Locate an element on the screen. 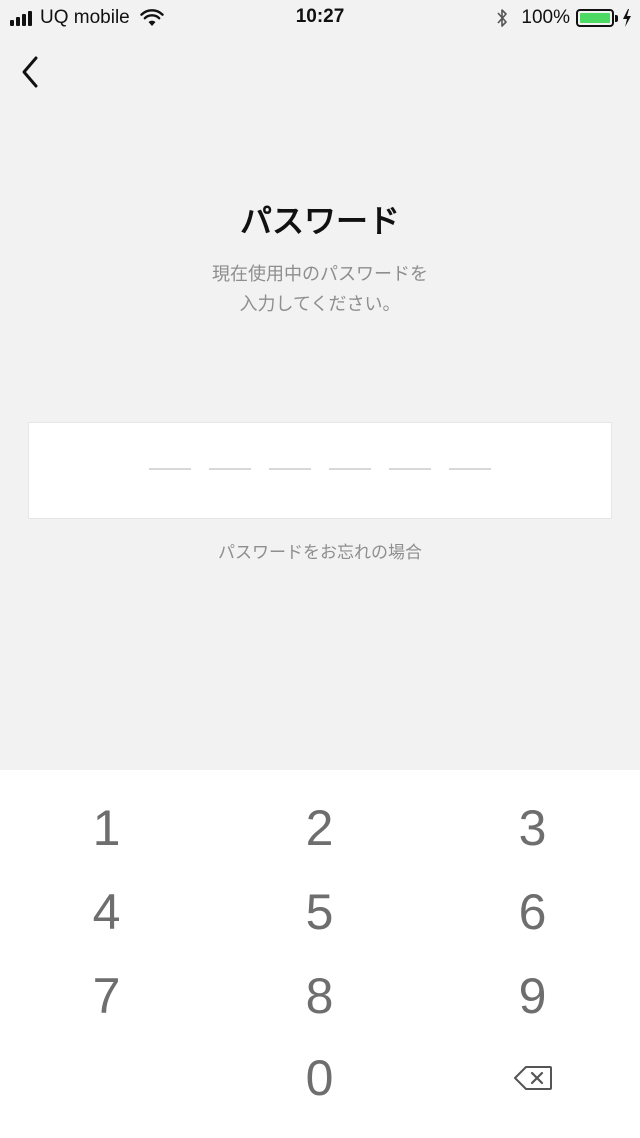  key-0: 0 is located at coordinates (319, 1078).